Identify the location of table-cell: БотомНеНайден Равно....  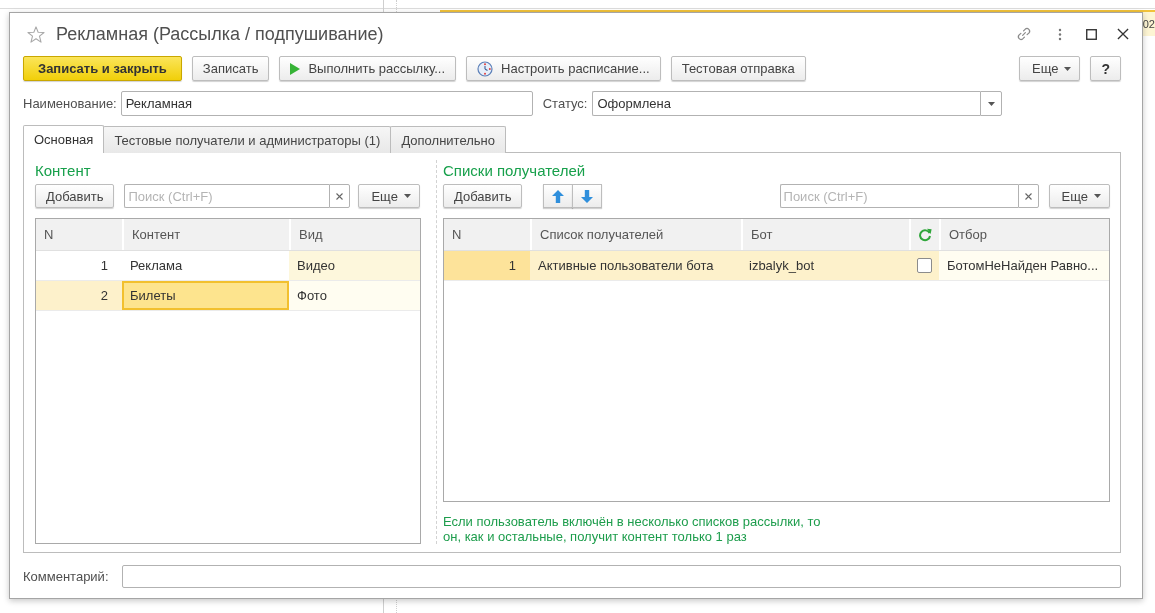
(1024, 265).